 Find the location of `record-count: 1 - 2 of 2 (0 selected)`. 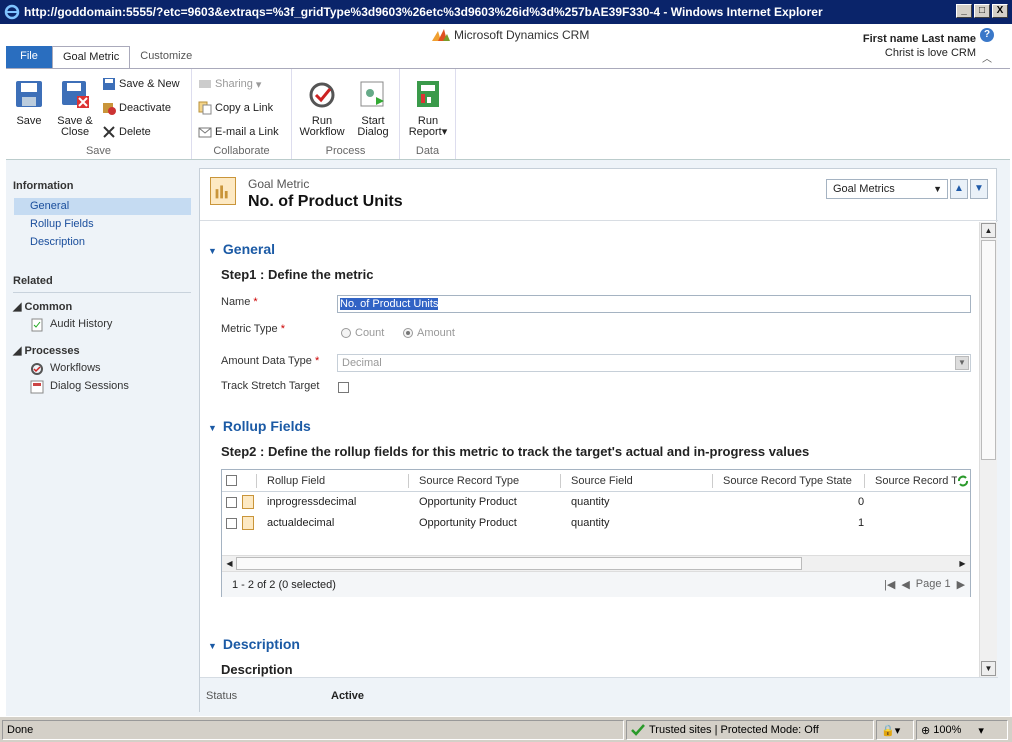

record-count: 1 - 2 of 2 (0 selected) is located at coordinates (284, 585).